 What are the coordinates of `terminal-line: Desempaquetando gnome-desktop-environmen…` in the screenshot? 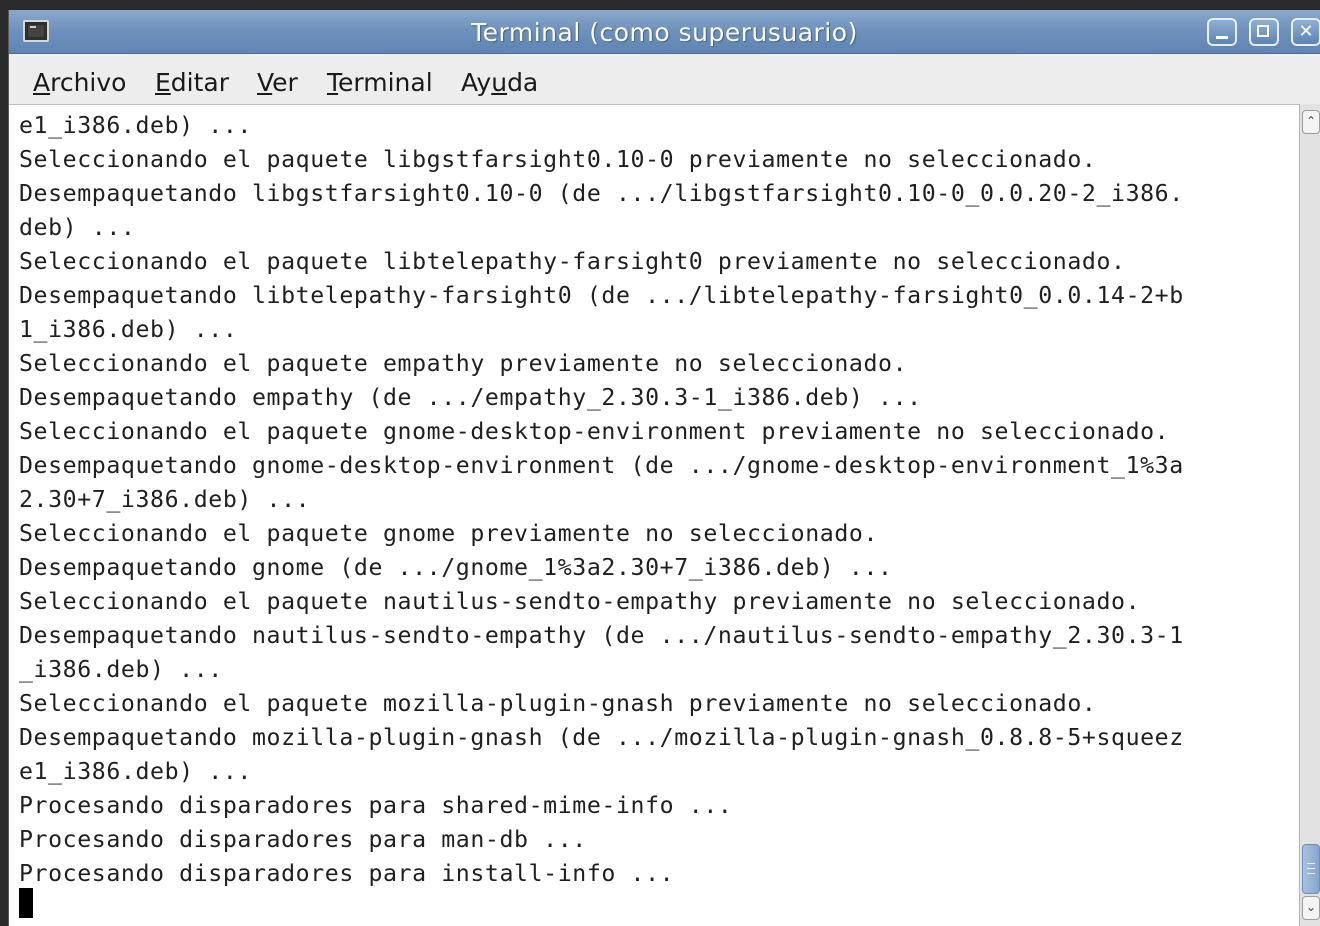 It's located at (601, 465).